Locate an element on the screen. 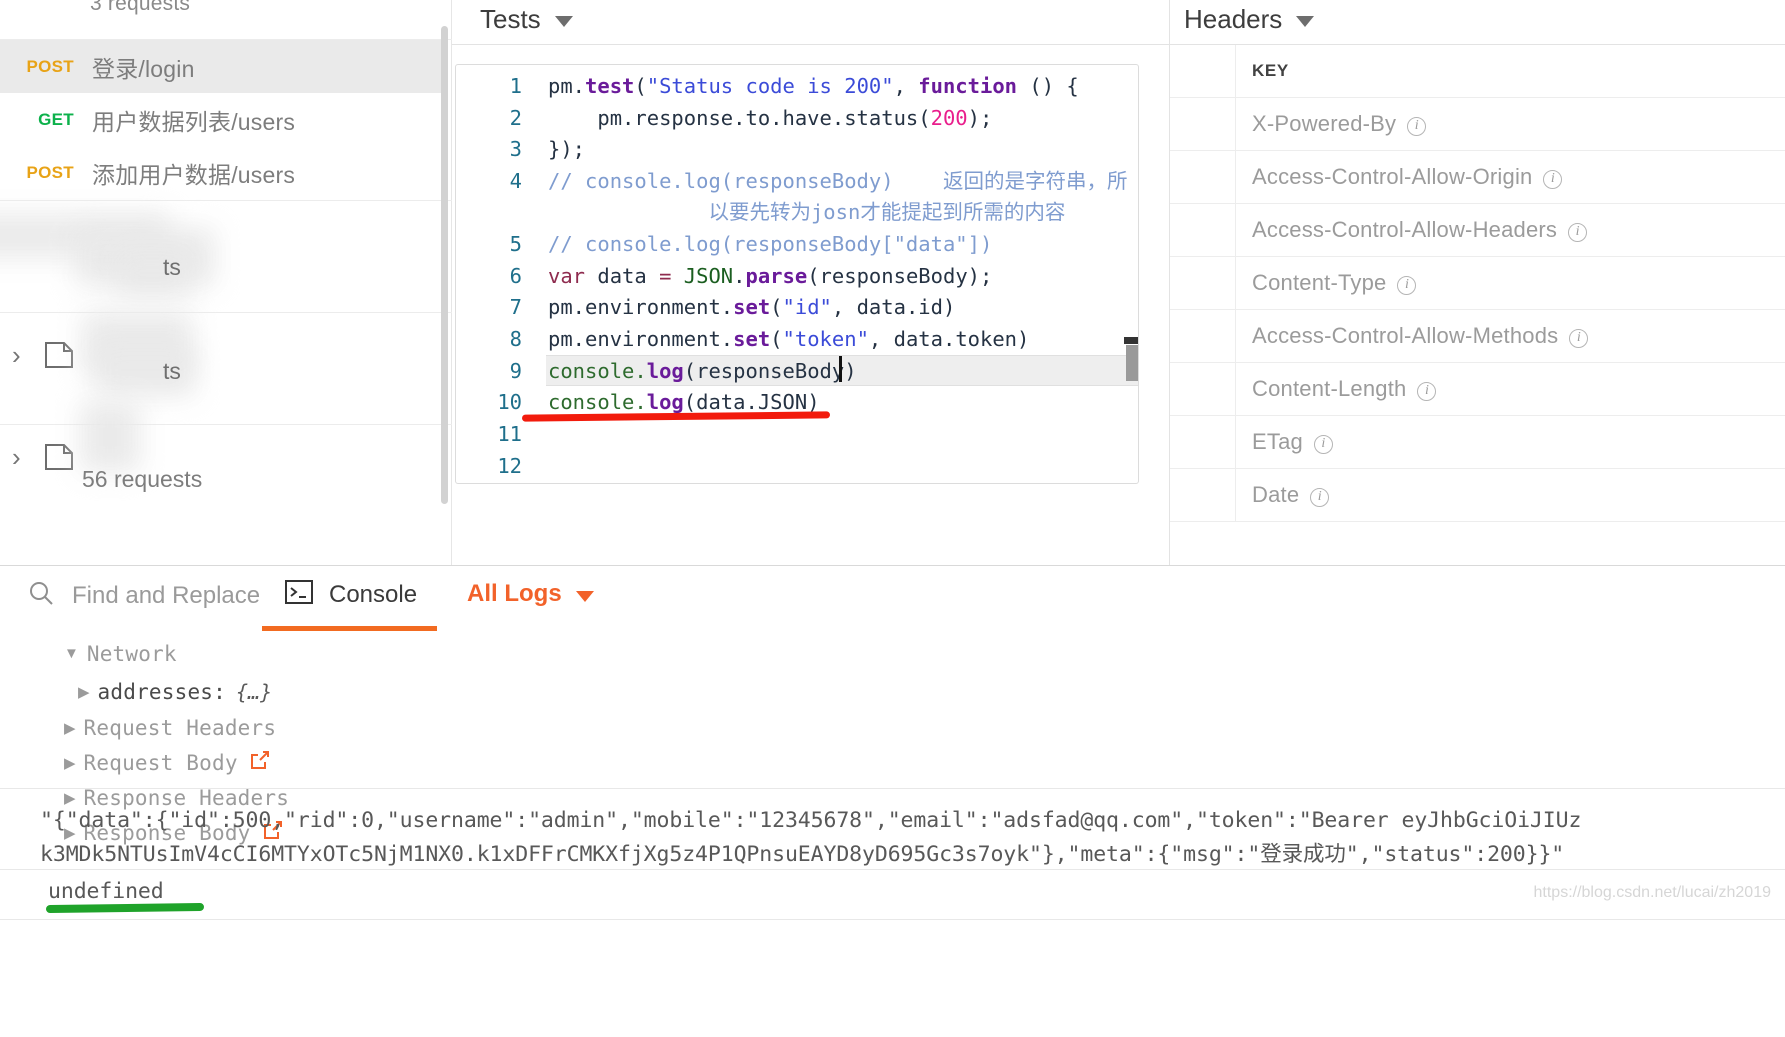  tab-console: Console is located at coordinates (351, 594).